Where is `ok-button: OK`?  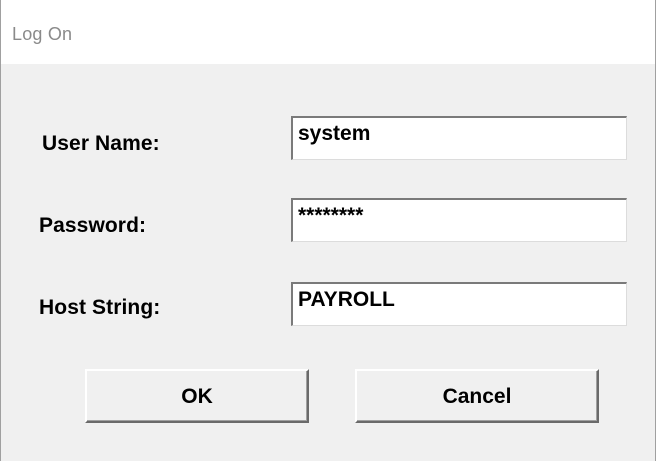
ok-button: OK is located at coordinates (197, 396).